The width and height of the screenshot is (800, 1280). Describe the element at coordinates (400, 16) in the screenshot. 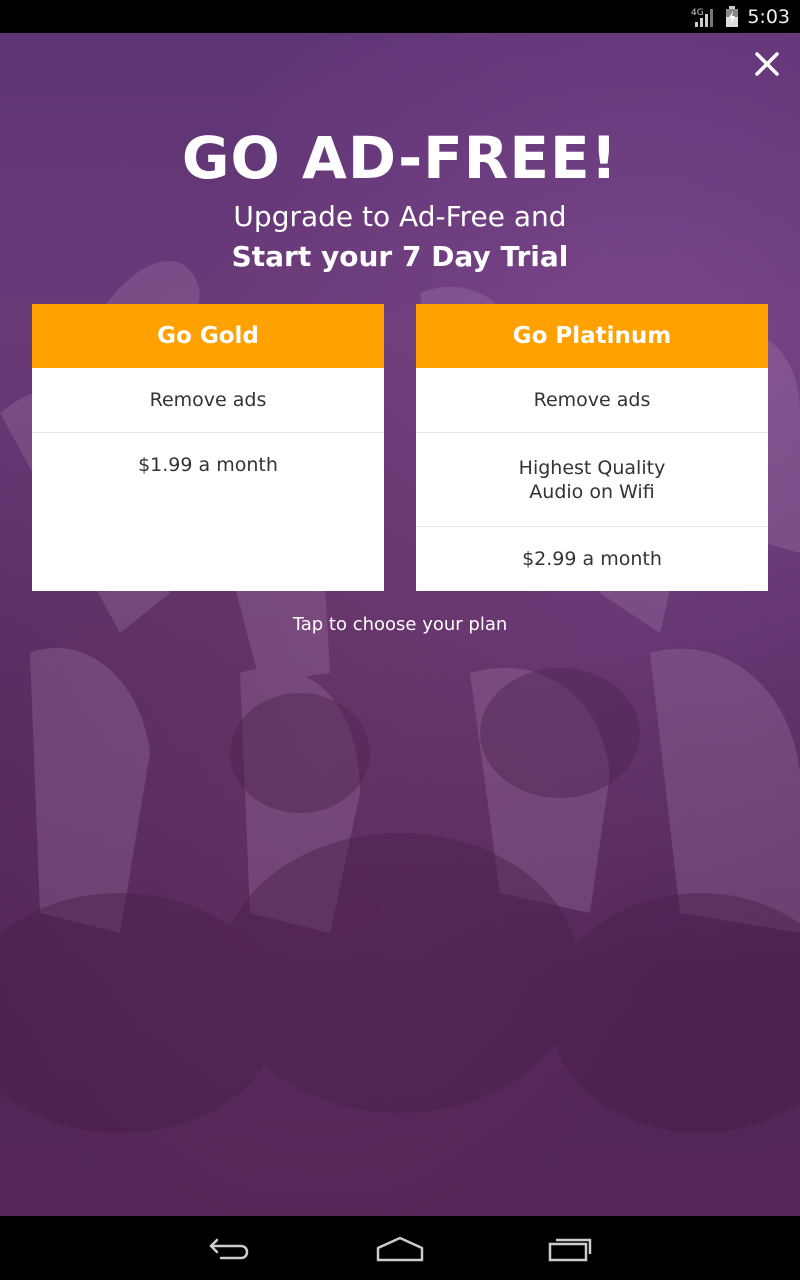

I see `status-bar: 4G 5:03` at that location.